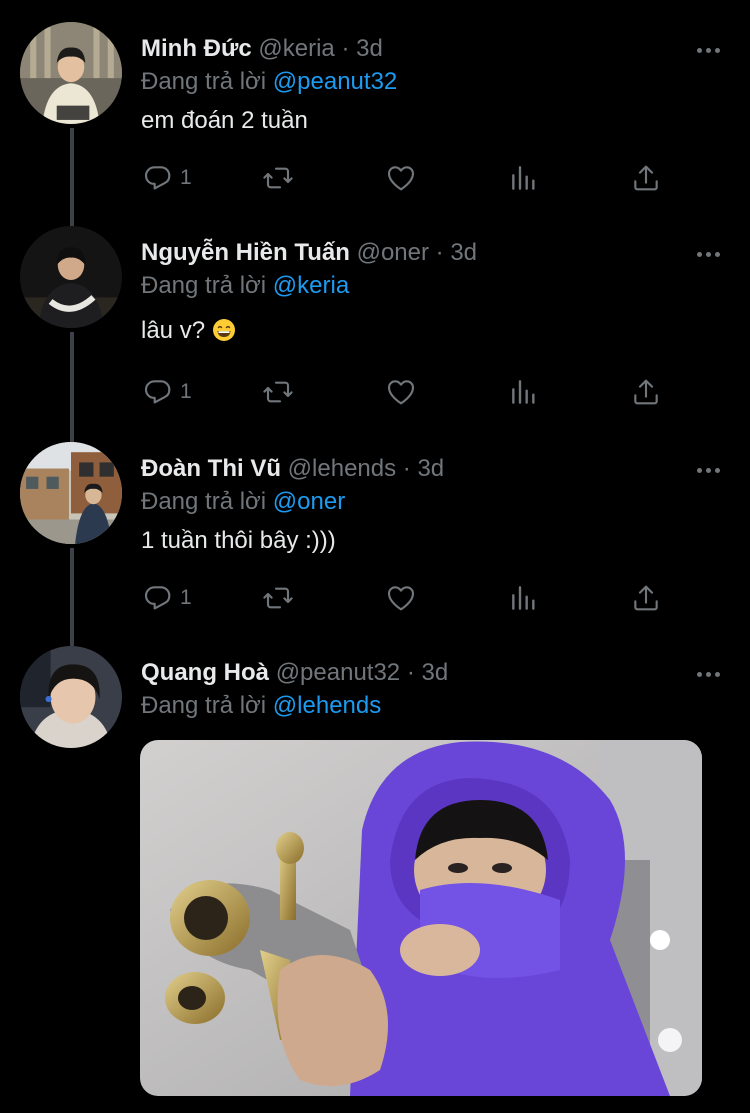 Image resolution: width=750 pixels, height=1113 pixels. I want to click on replying-to: Đang trả lời @oner, so click(243, 502).